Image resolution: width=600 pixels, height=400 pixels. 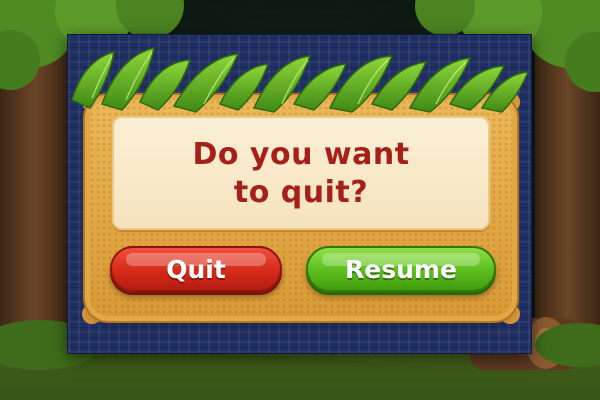 I want to click on quit-prompt-text: Do you want to quit?, so click(x=301, y=173).